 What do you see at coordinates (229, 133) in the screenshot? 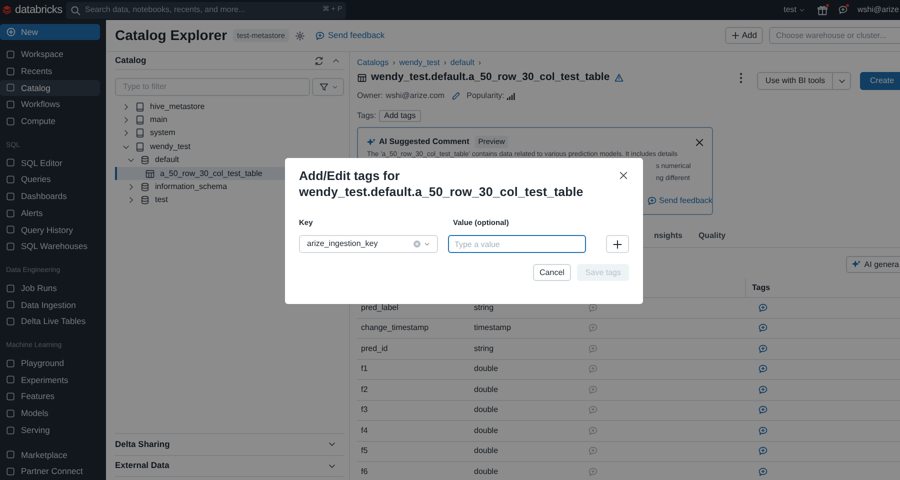
I see `tree-item: system` at bounding box center [229, 133].